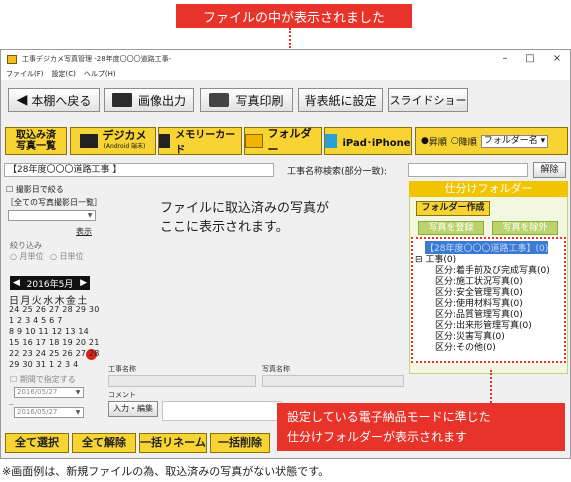 Image resolution: width=571 pixels, height=482 pixels. What do you see at coordinates (246, 100) in the screenshot?
I see `photo-print-button: 写真印刷` at bounding box center [246, 100].